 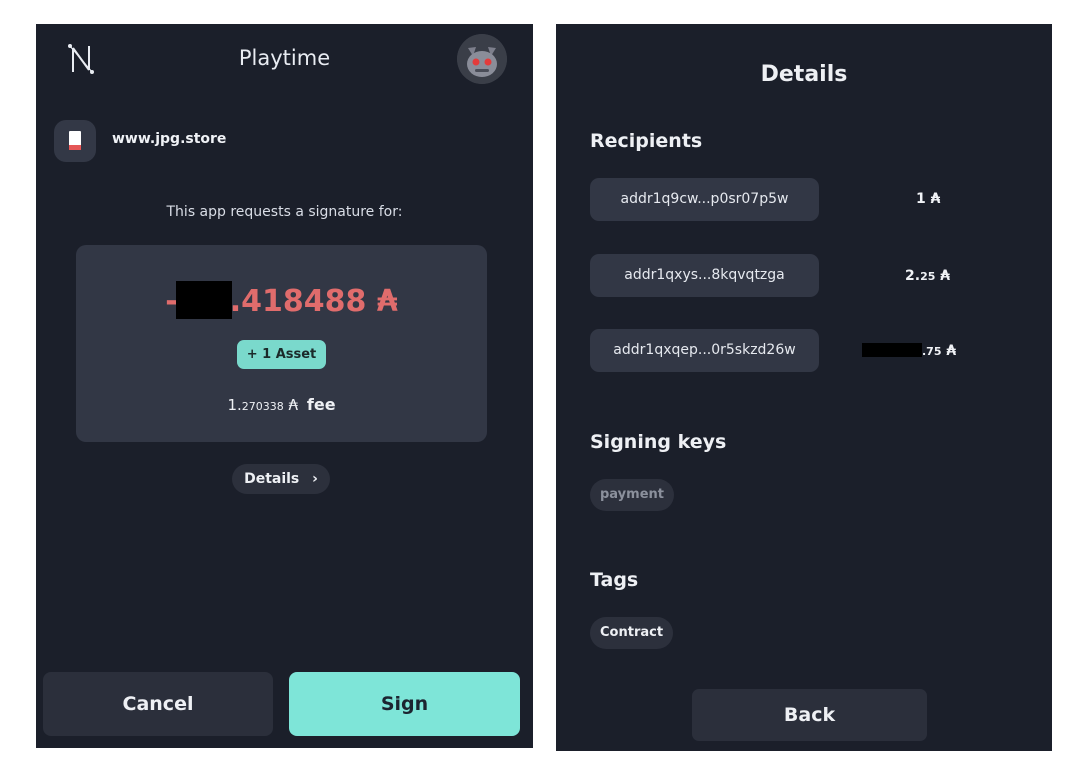 I want to click on sign-button: Sign, so click(x=404, y=704).